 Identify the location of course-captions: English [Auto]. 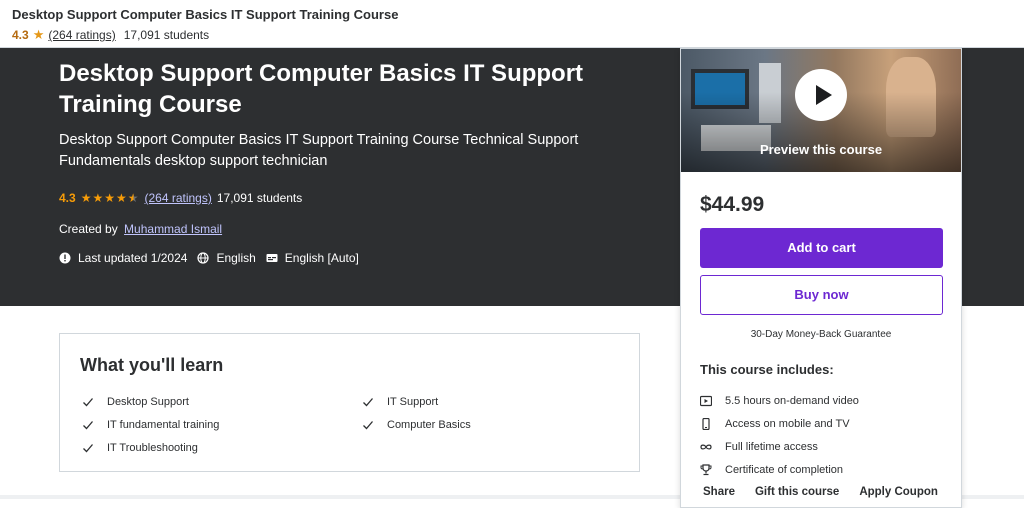
(312, 258).